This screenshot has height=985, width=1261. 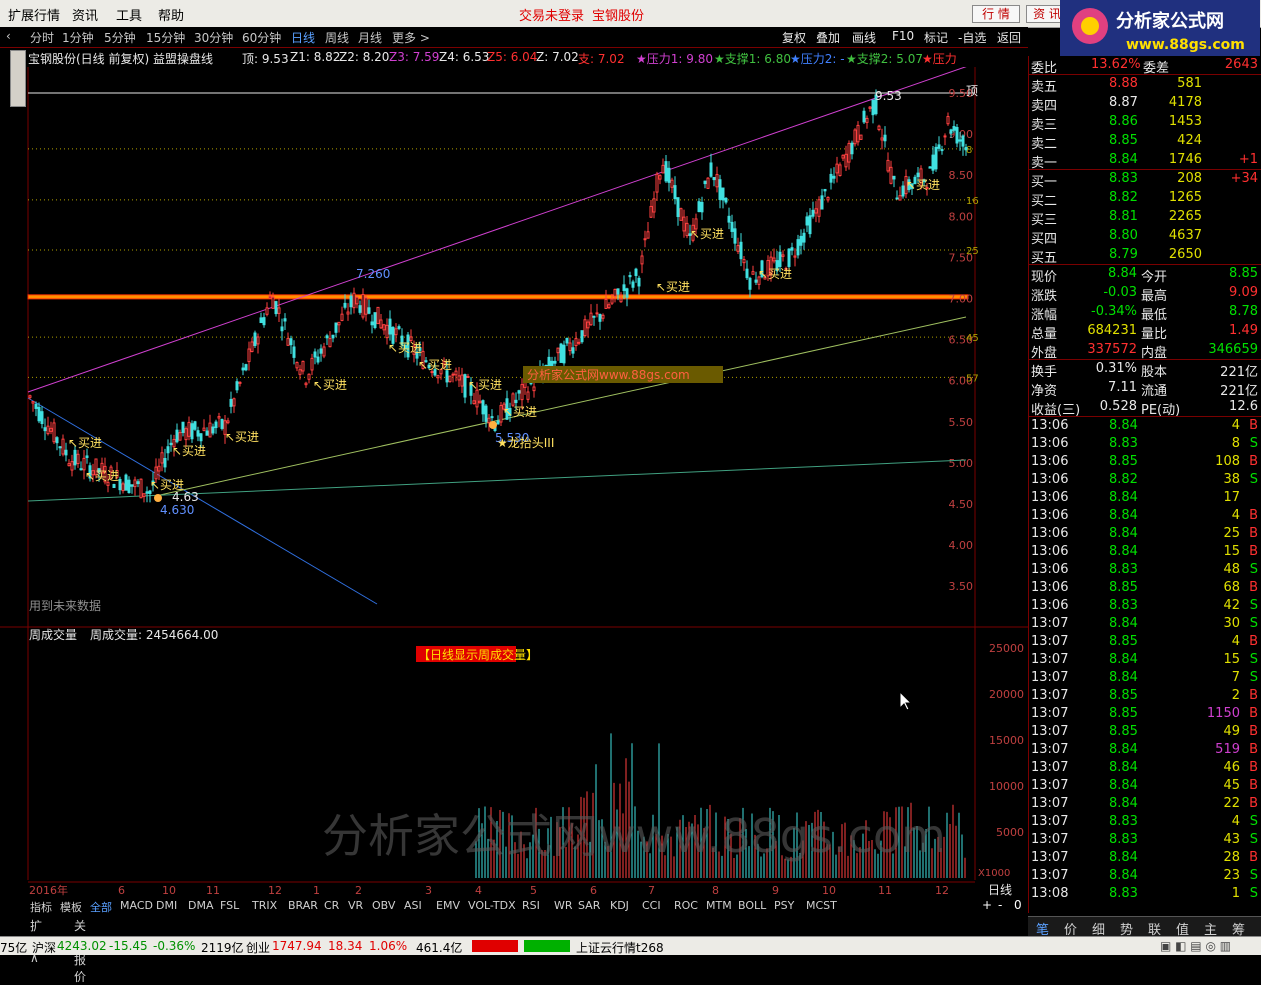 I want to click on fund-value-1: 0.528, so click(x=1118, y=406).